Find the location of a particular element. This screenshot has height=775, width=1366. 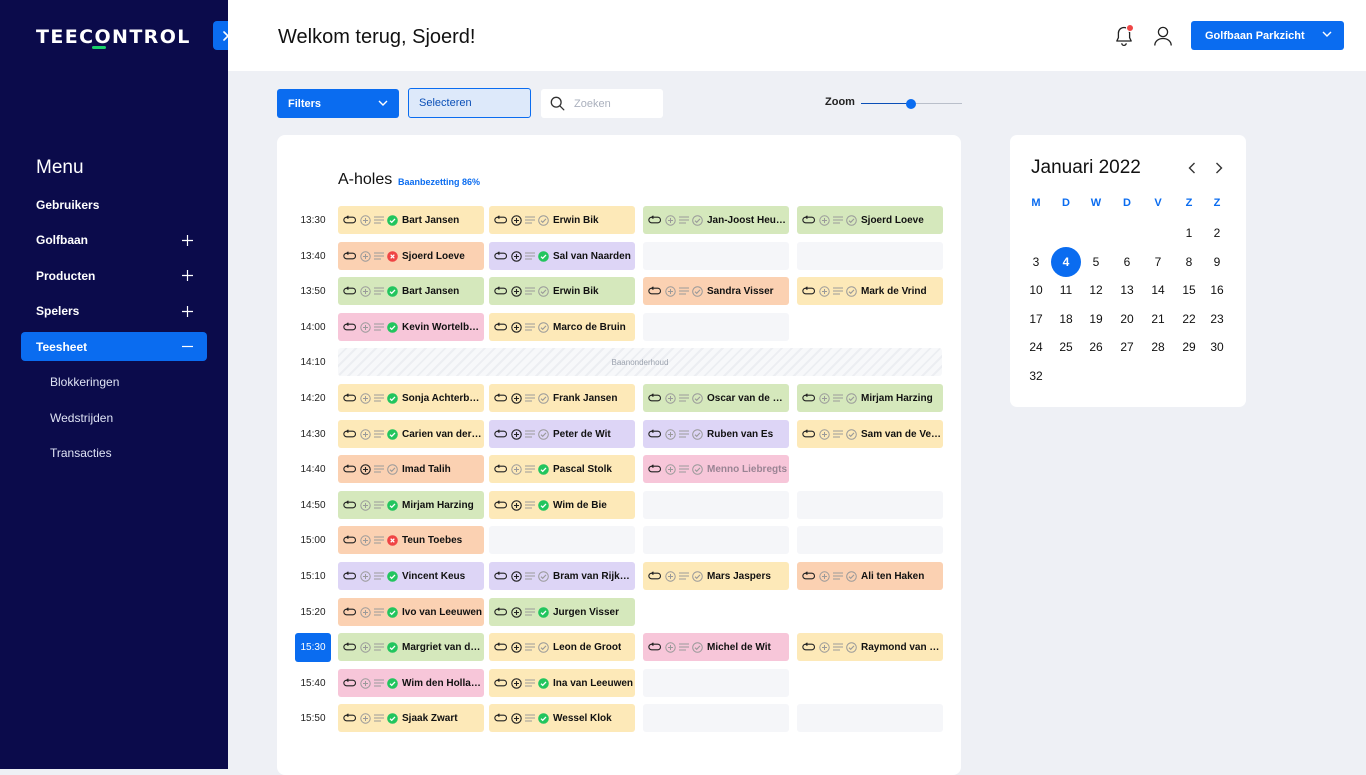

calendar-day: 9 is located at coordinates (1217, 262).